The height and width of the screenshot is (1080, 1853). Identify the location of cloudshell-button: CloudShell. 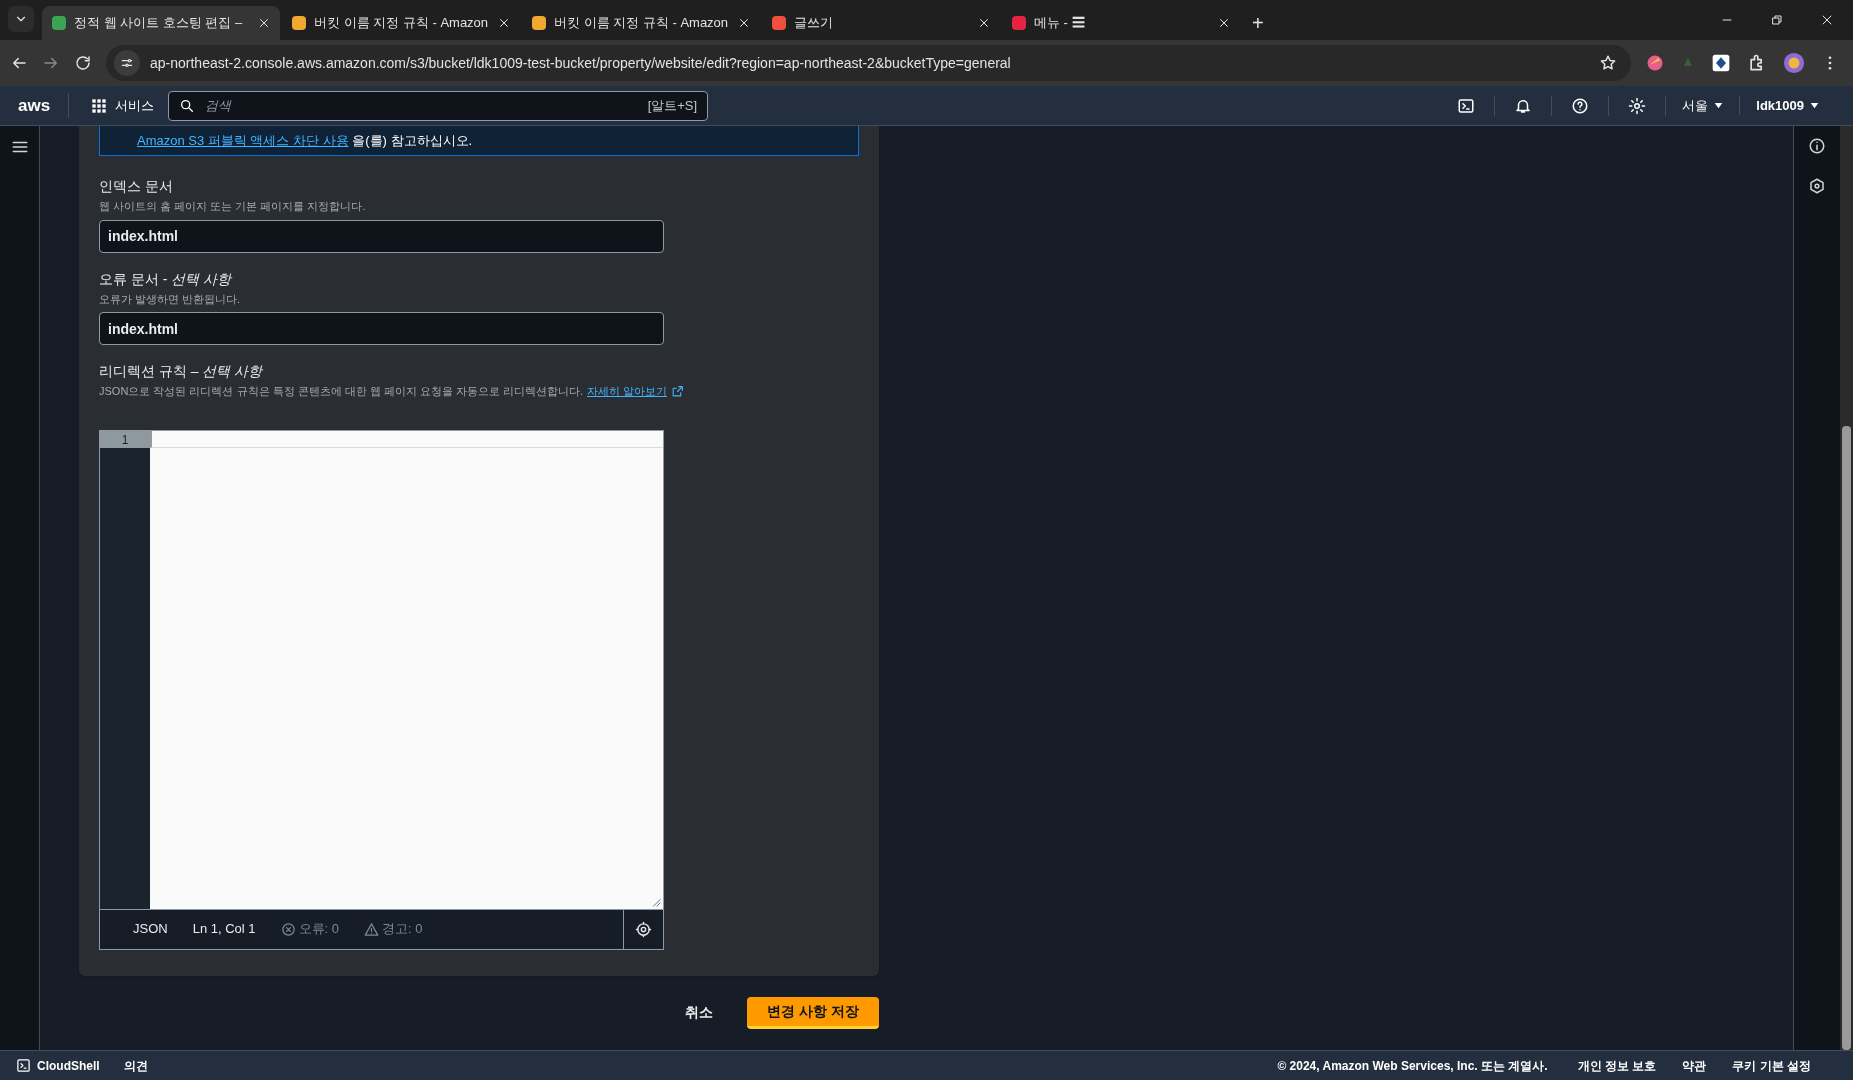
(58, 1065).